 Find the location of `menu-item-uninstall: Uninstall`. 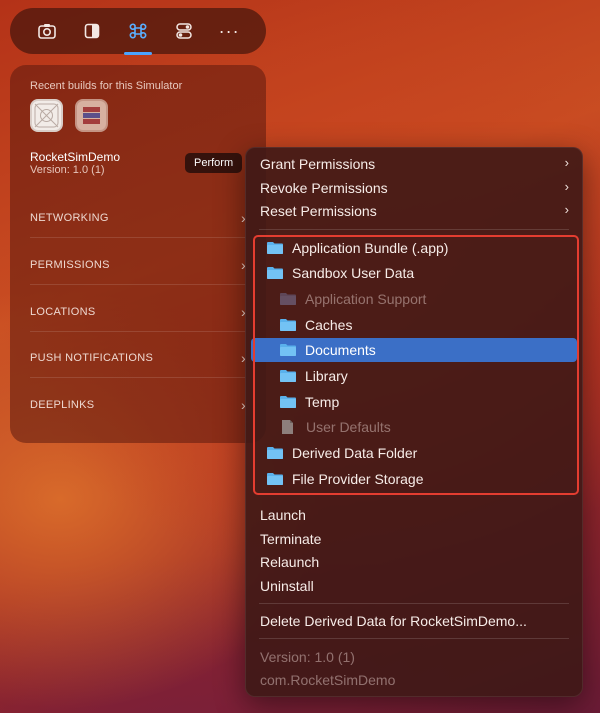

menu-item-uninstall: Uninstall is located at coordinates (414, 586).